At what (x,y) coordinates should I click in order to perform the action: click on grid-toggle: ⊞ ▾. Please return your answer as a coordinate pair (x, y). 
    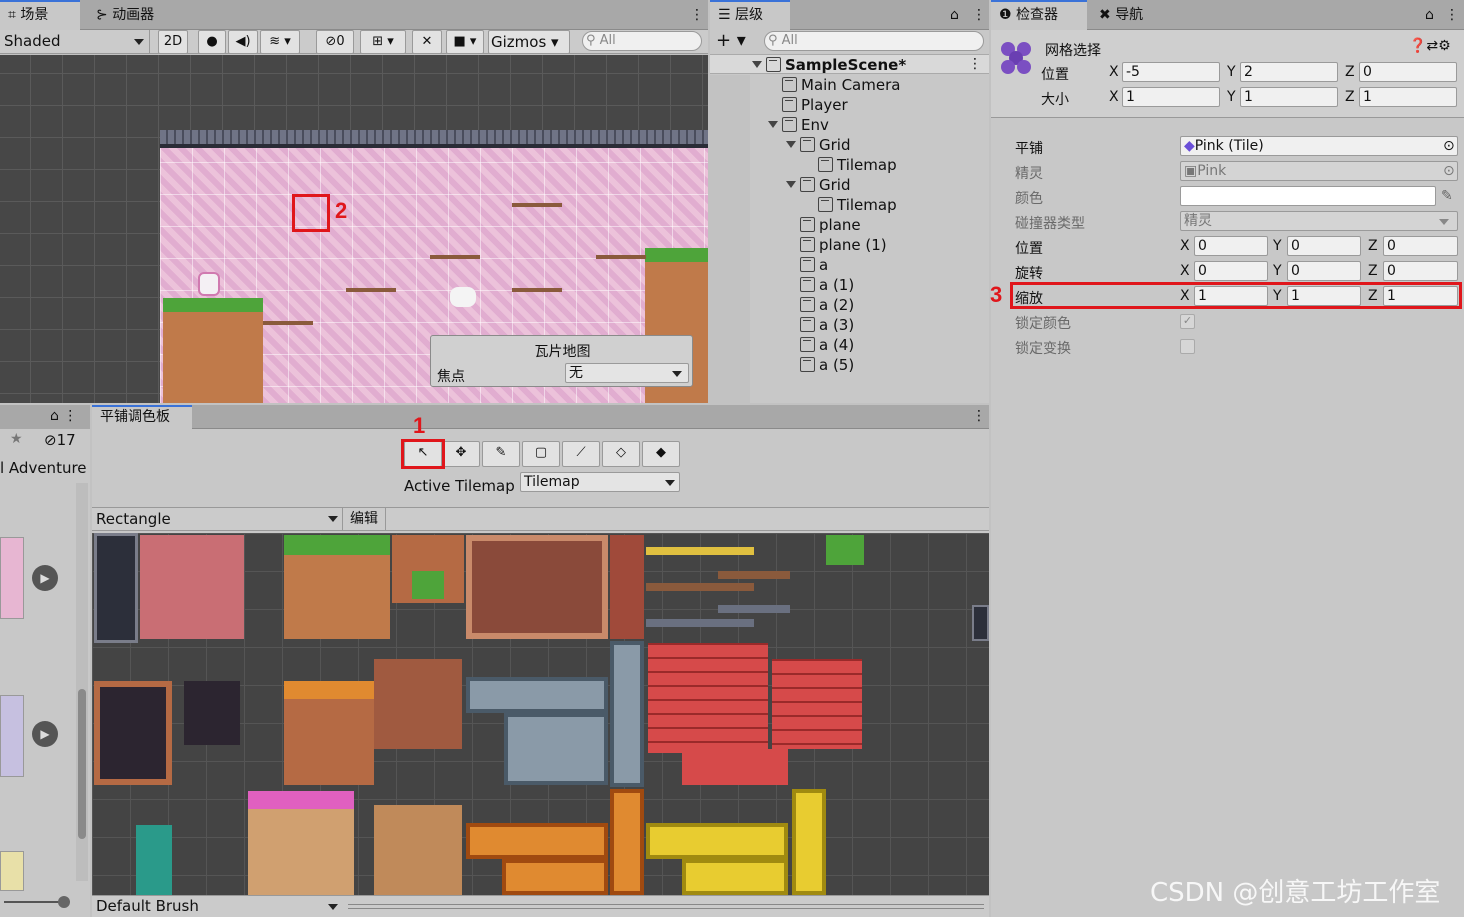
    Looking at the image, I should click on (383, 42).